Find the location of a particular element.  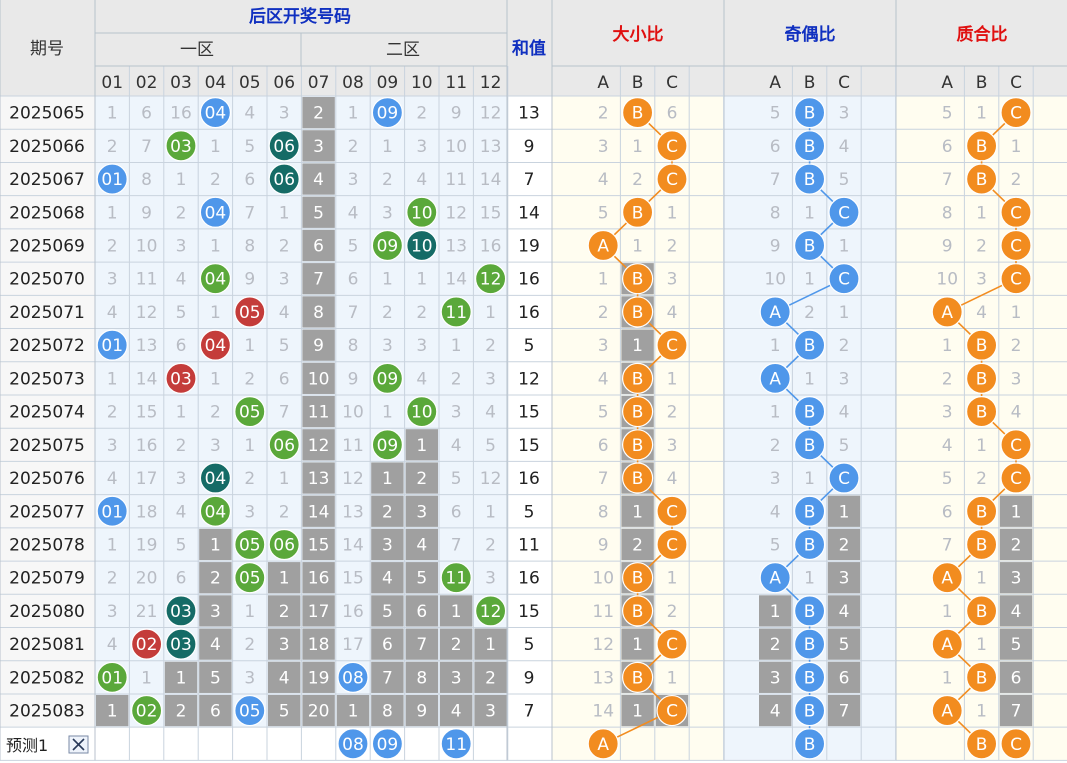

sum-cell: 9 is located at coordinates (529, 147).